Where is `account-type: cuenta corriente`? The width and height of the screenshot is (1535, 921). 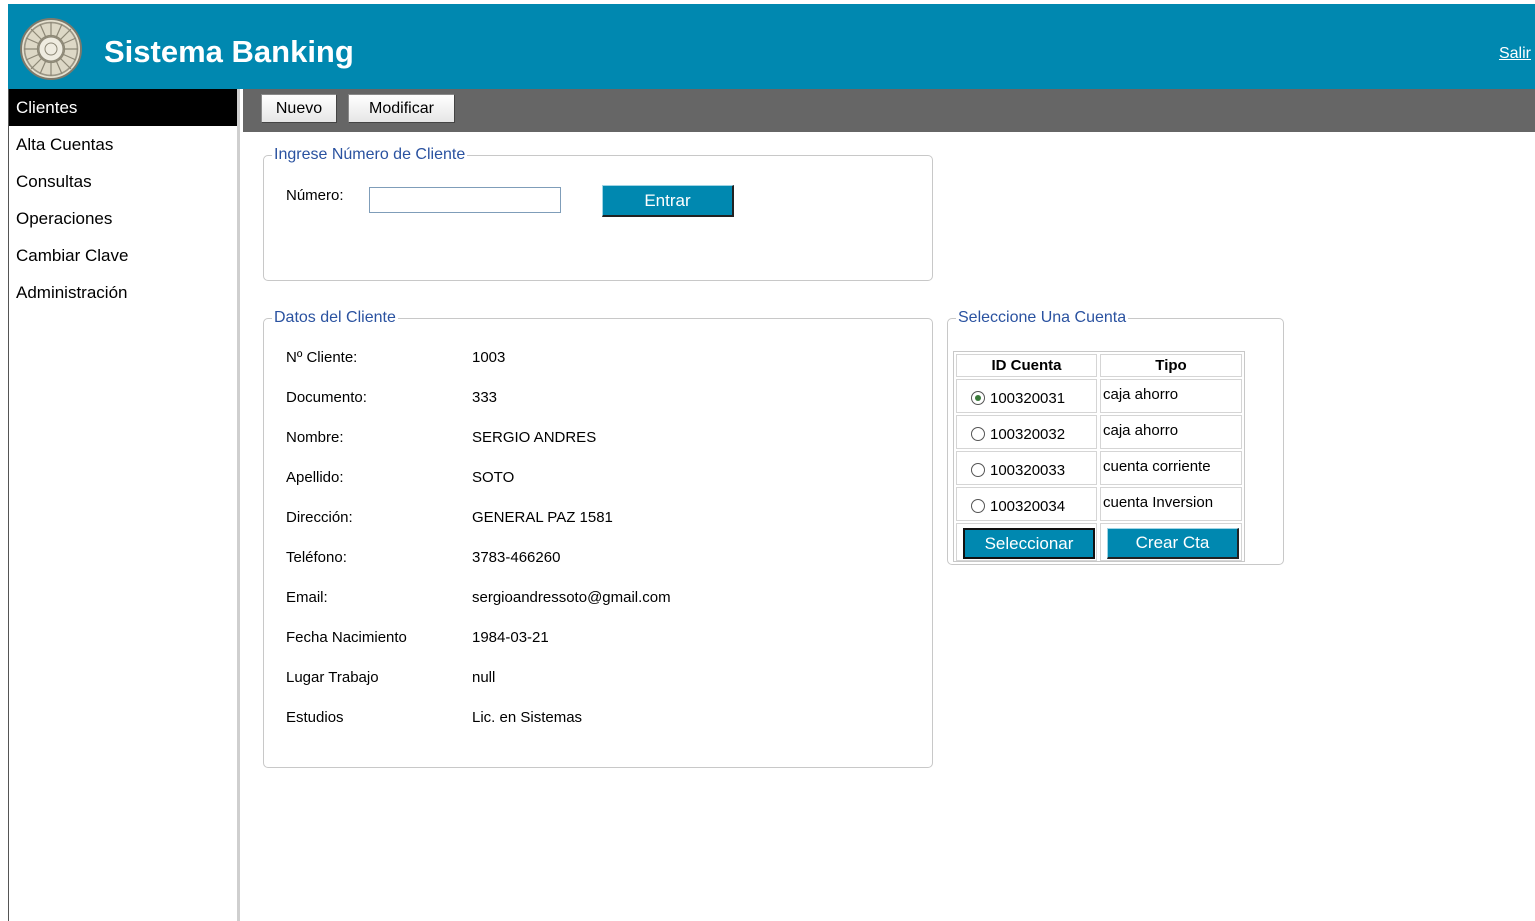 account-type: cuenta corriente is located at coordinates (1157, 466).